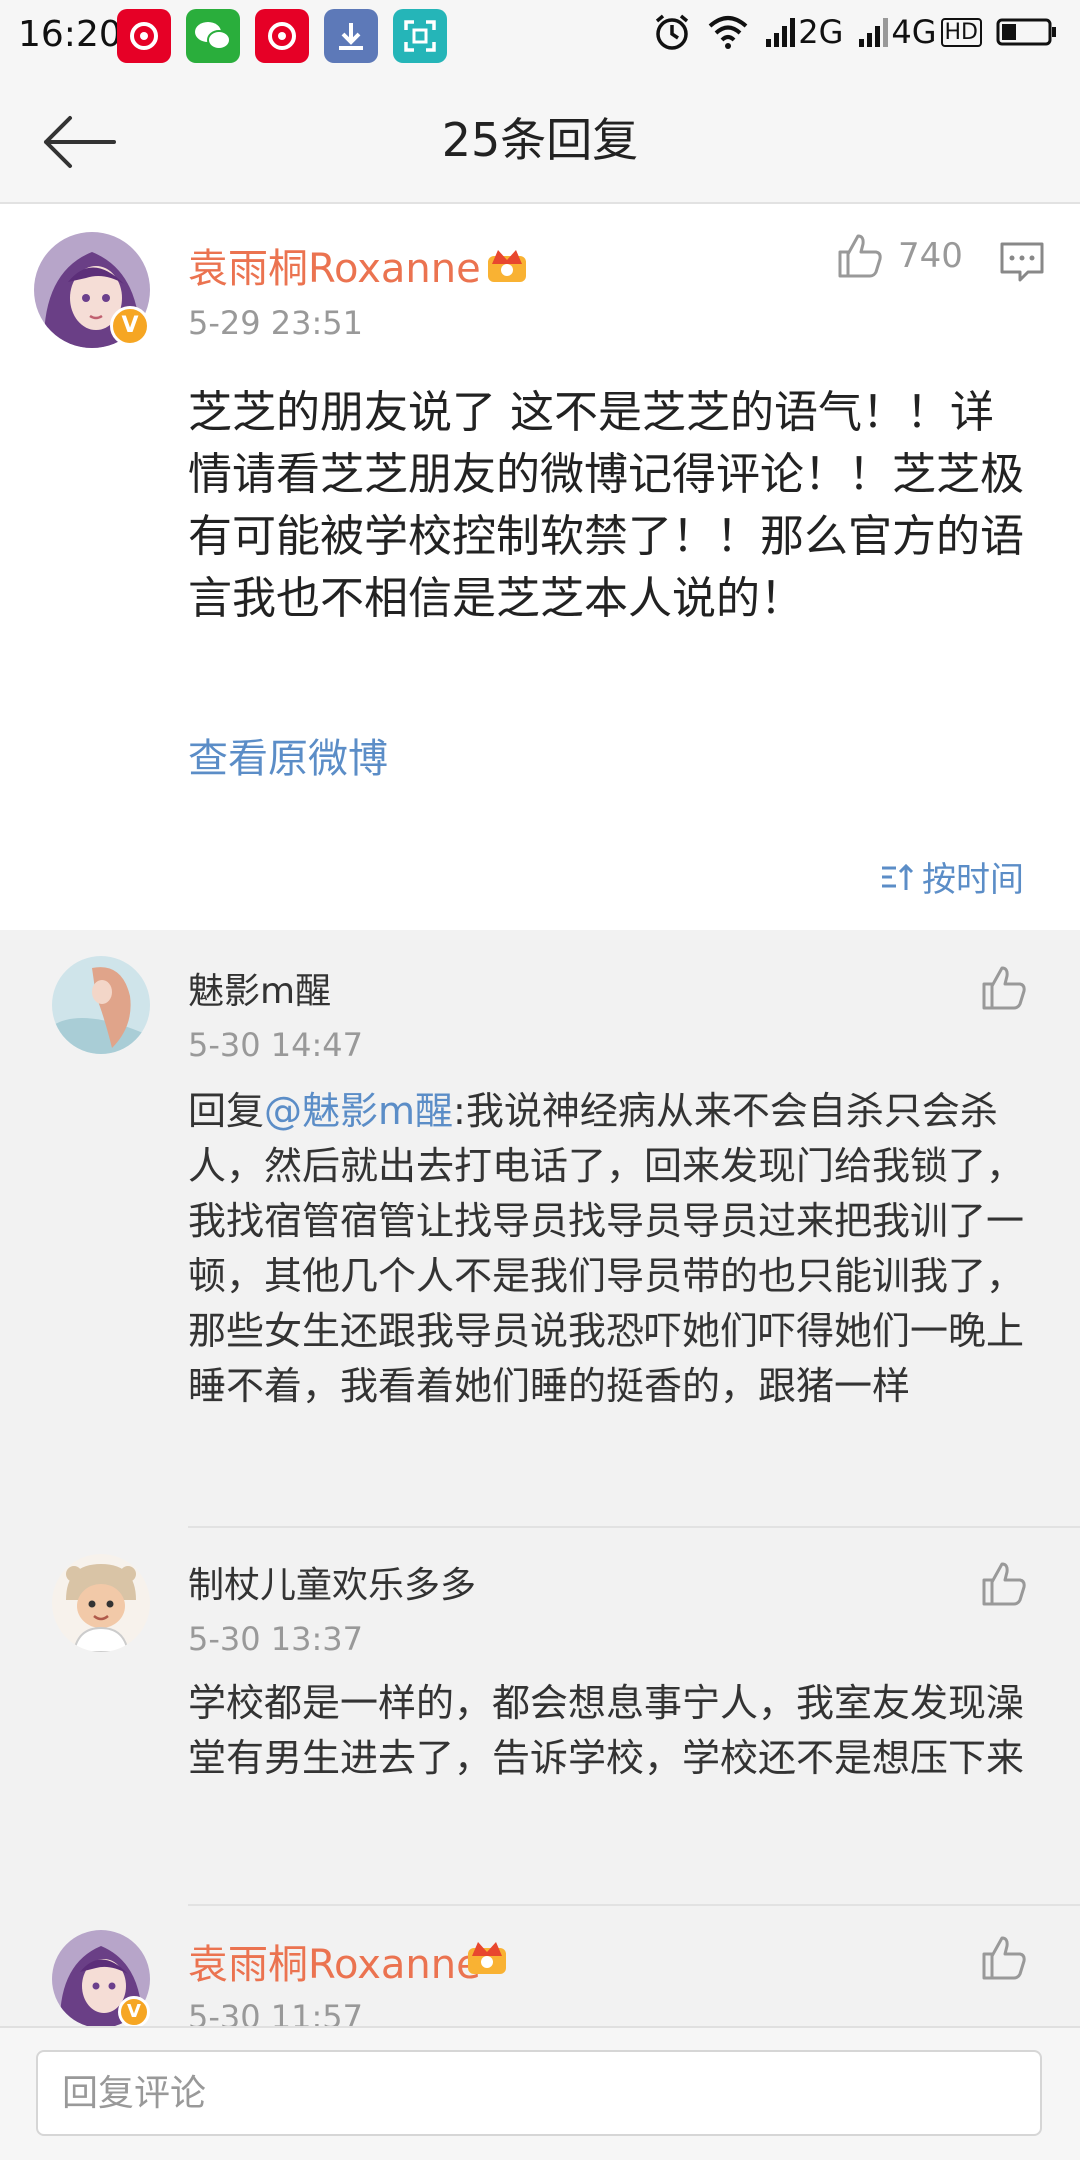 Image resolution: width=1080 pixels, height=2160 pixels. What do you see at coordinates (276, 2012) in the screenshot?
I see `reply-time: 5-30 11:57` at bounding box center [276, 2012].